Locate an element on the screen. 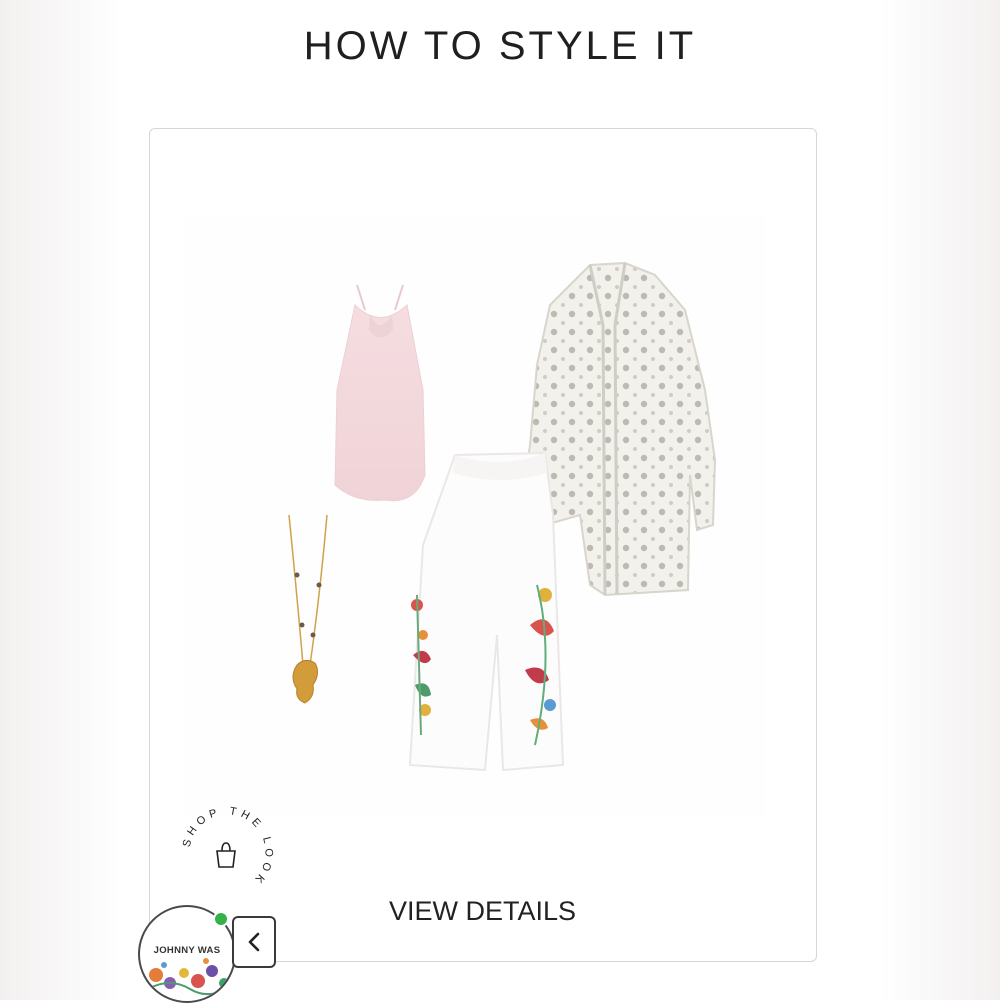 The width and height of the screenshot is (1000, 1003). page-title: HOW TO STYLE IT is located at coordinates (500, 46).